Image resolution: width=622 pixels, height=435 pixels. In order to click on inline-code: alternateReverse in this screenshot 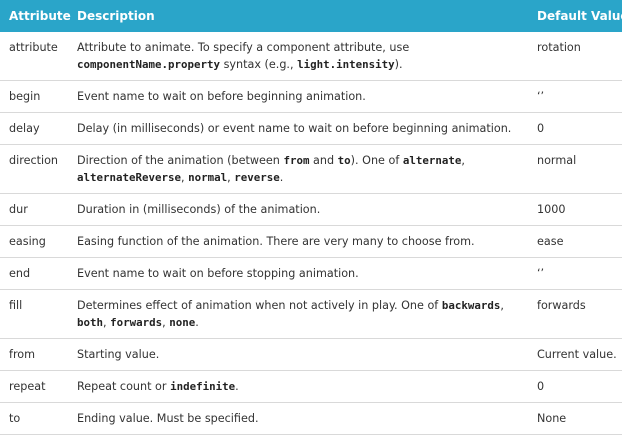, I will do `click(129, 177)`.